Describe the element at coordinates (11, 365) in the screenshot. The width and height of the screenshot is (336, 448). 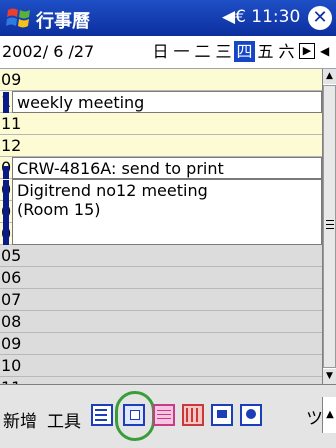
I see `hour-label: 10` at that location.